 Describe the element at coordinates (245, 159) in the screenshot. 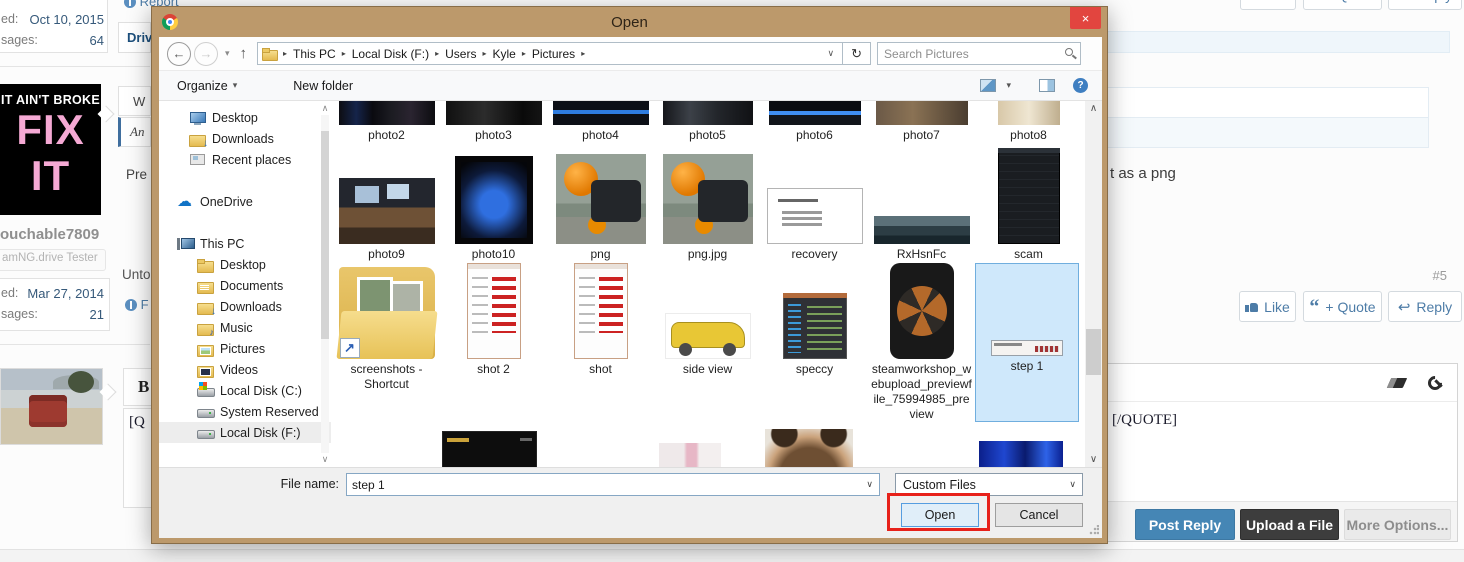

I see `sidebar-item: Recent places` at that location.